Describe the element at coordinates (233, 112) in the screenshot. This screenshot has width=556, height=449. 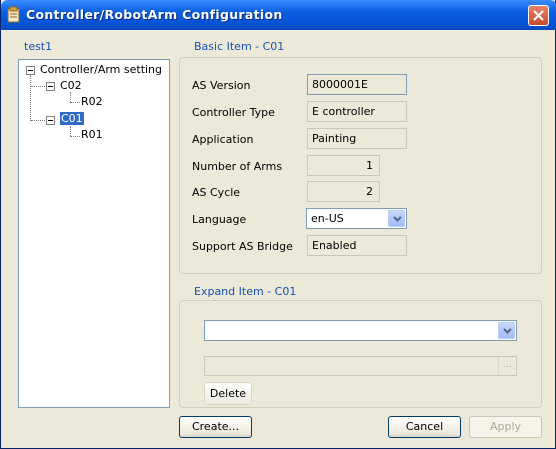
I see `controller-type-label: Controller Type` at that location.